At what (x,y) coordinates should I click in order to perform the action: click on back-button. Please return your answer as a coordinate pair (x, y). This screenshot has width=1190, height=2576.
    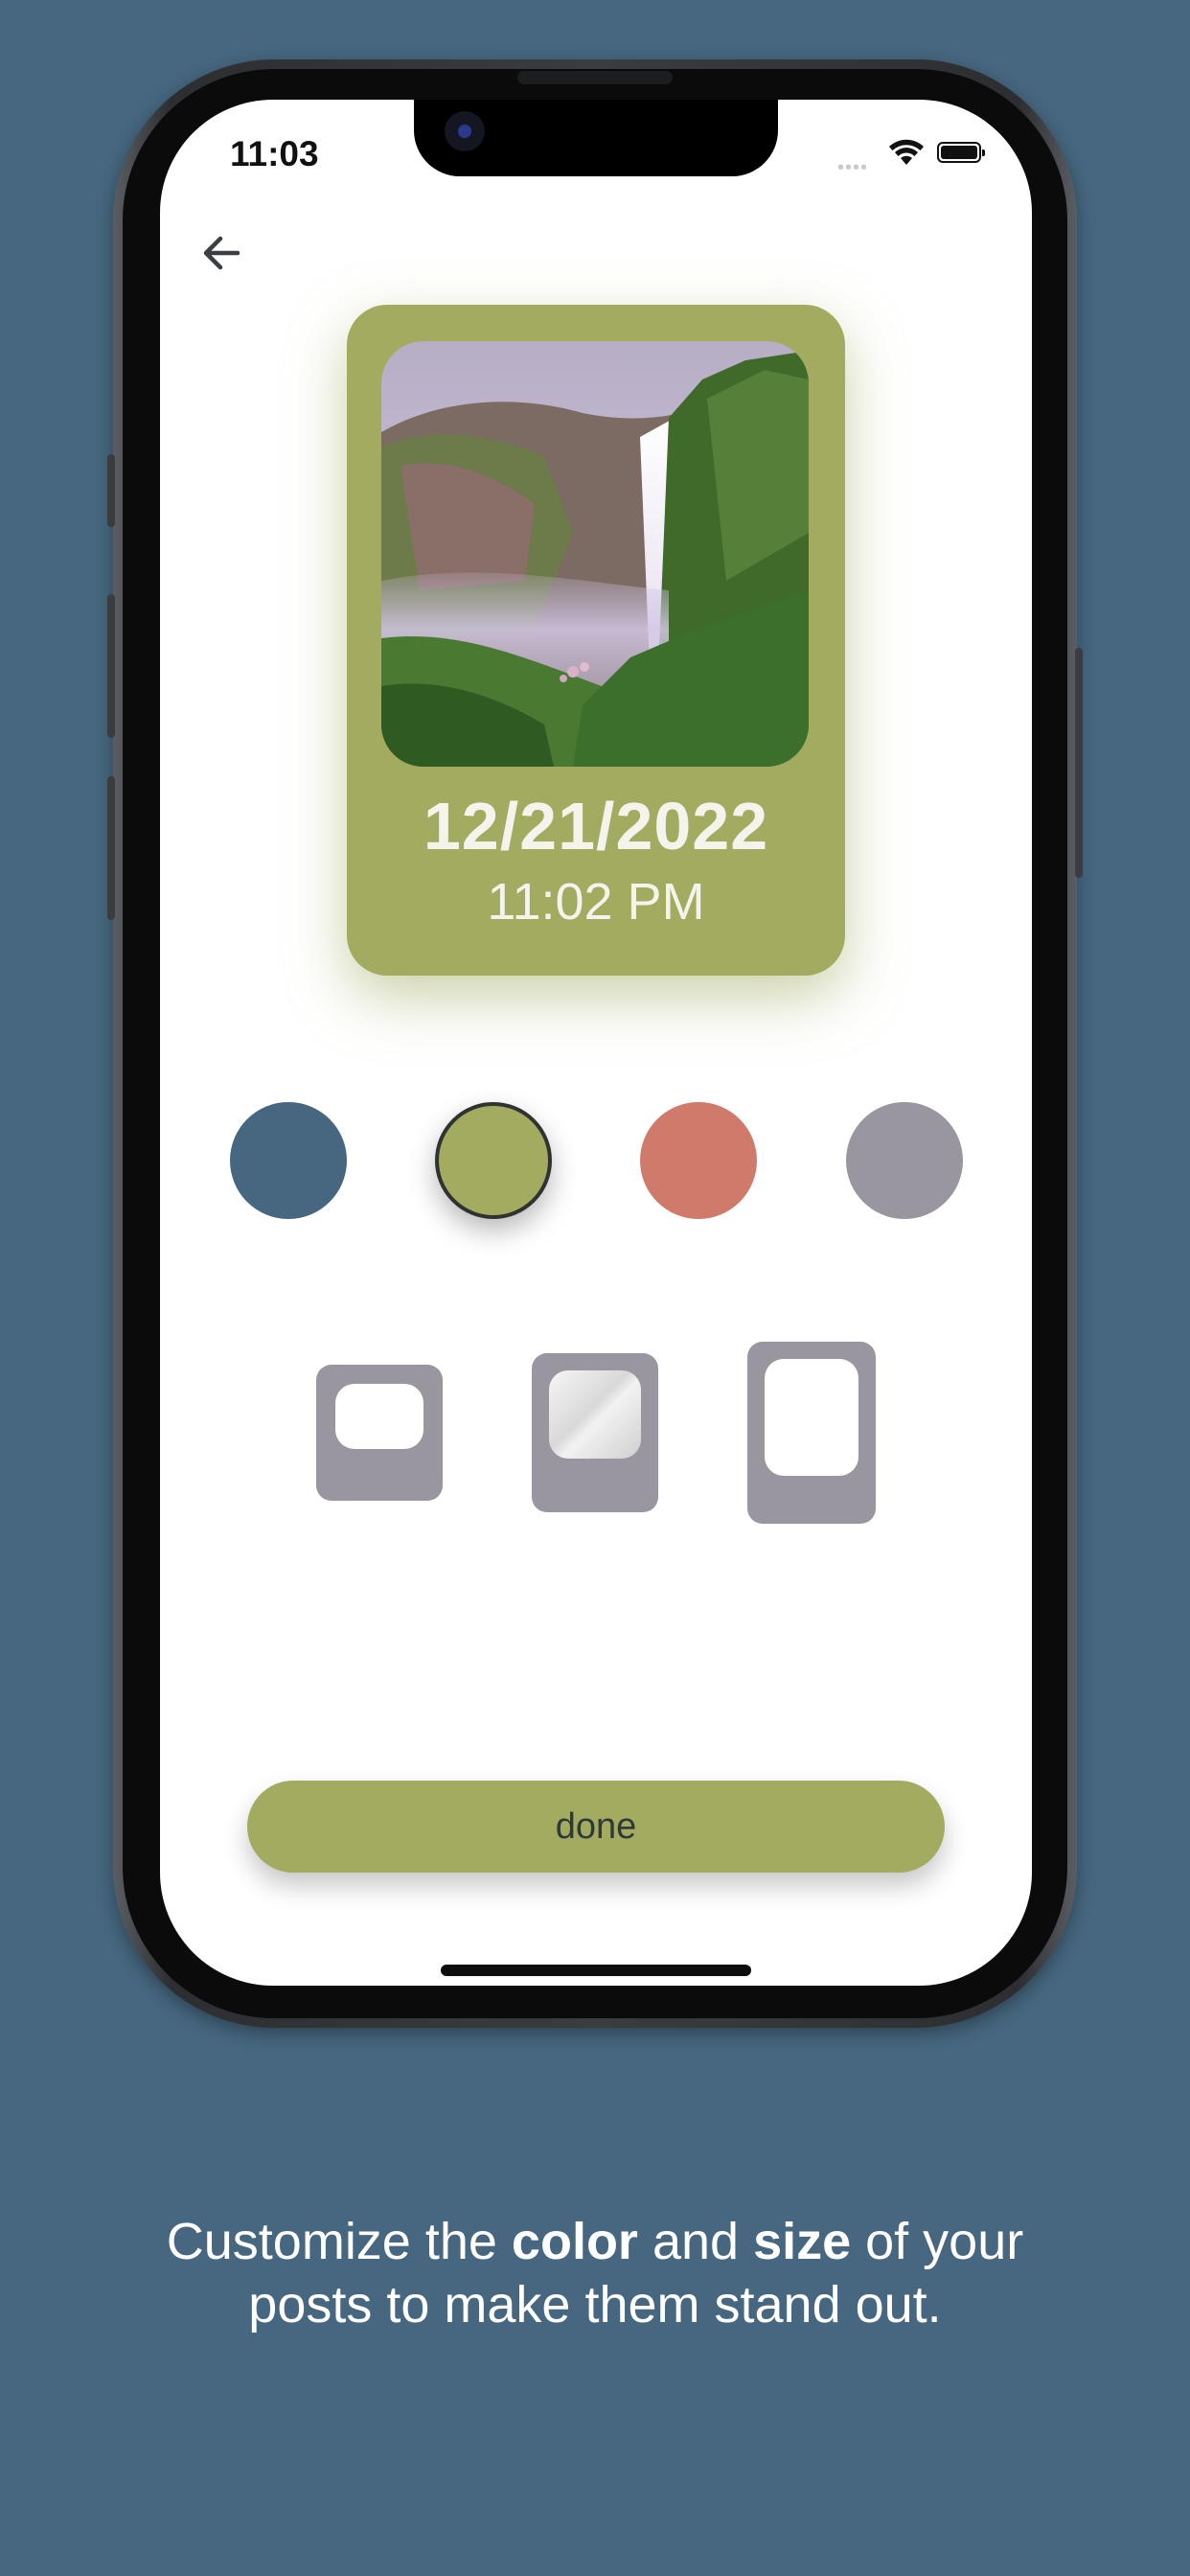
    Looking at the image, I should click on (222, 253).